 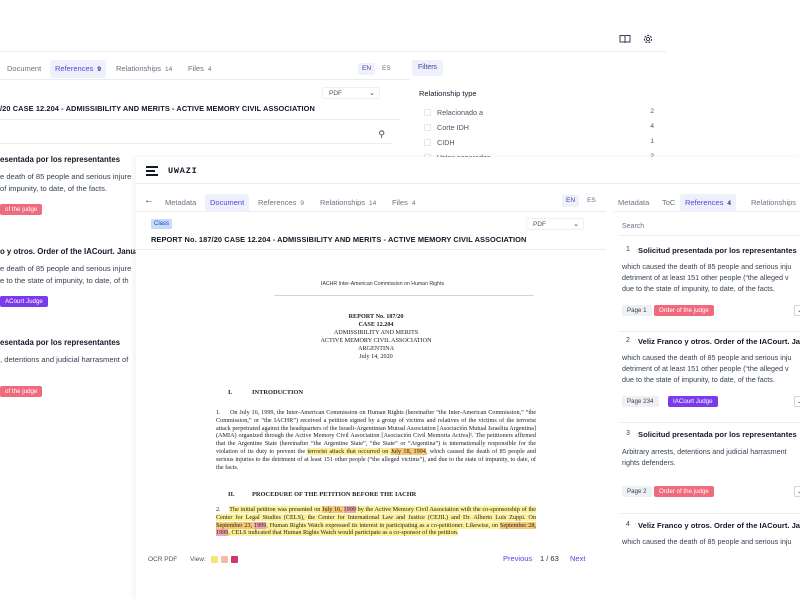 What do you see at coordinates (625, 39) in the screenshot?
I see `book-icon` at bounding box center [625, 39].